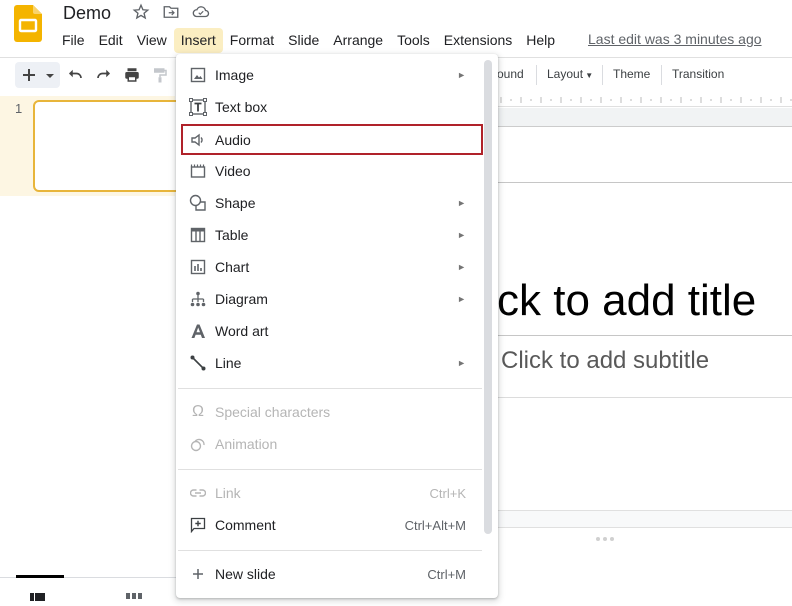 This screenshot has height=606, width=792. What do you see at coordinates (358, 40) in the screenshot?
I see `menu-arrange: Arrange` at bounding box center [358, 40].